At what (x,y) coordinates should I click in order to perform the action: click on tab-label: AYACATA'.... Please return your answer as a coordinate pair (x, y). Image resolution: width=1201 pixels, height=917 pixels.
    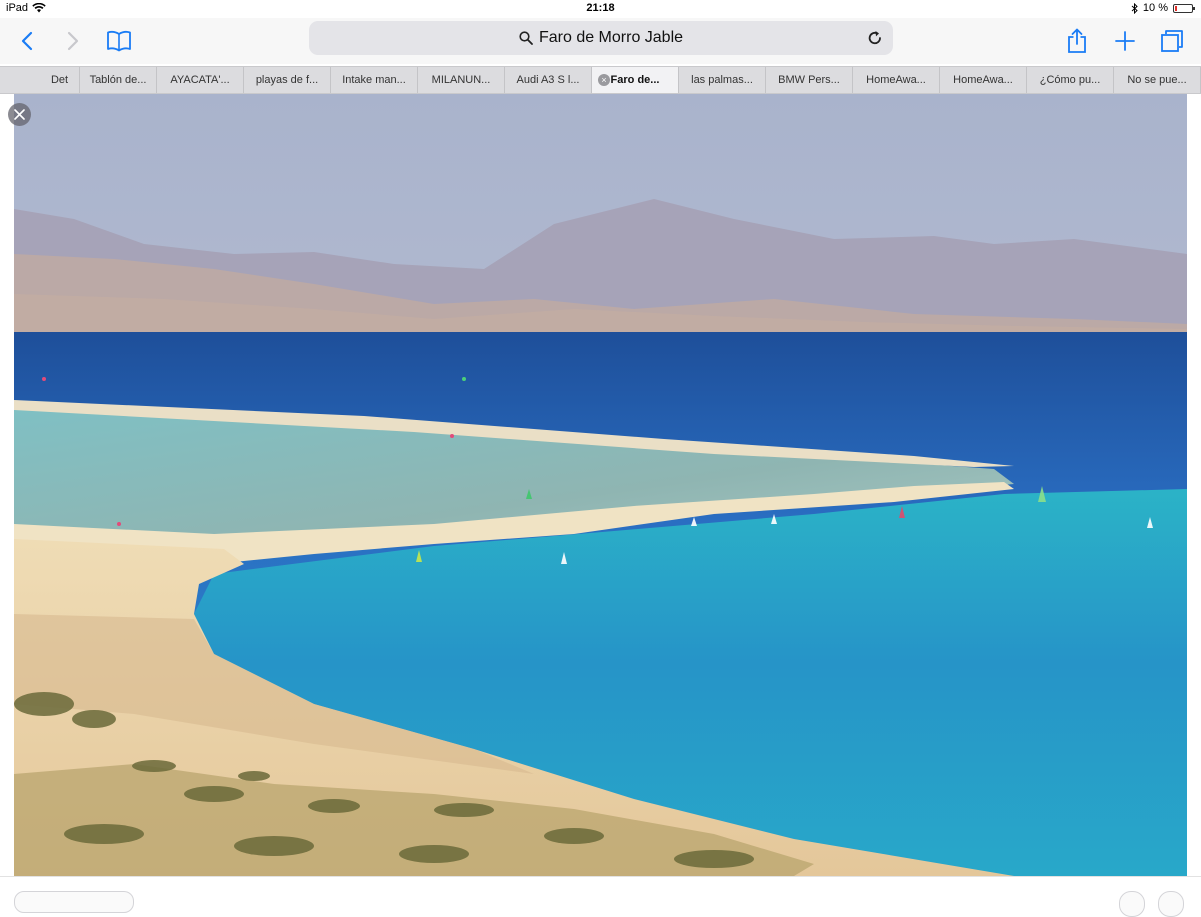
    Looking at the image, I should click on (200, 80).